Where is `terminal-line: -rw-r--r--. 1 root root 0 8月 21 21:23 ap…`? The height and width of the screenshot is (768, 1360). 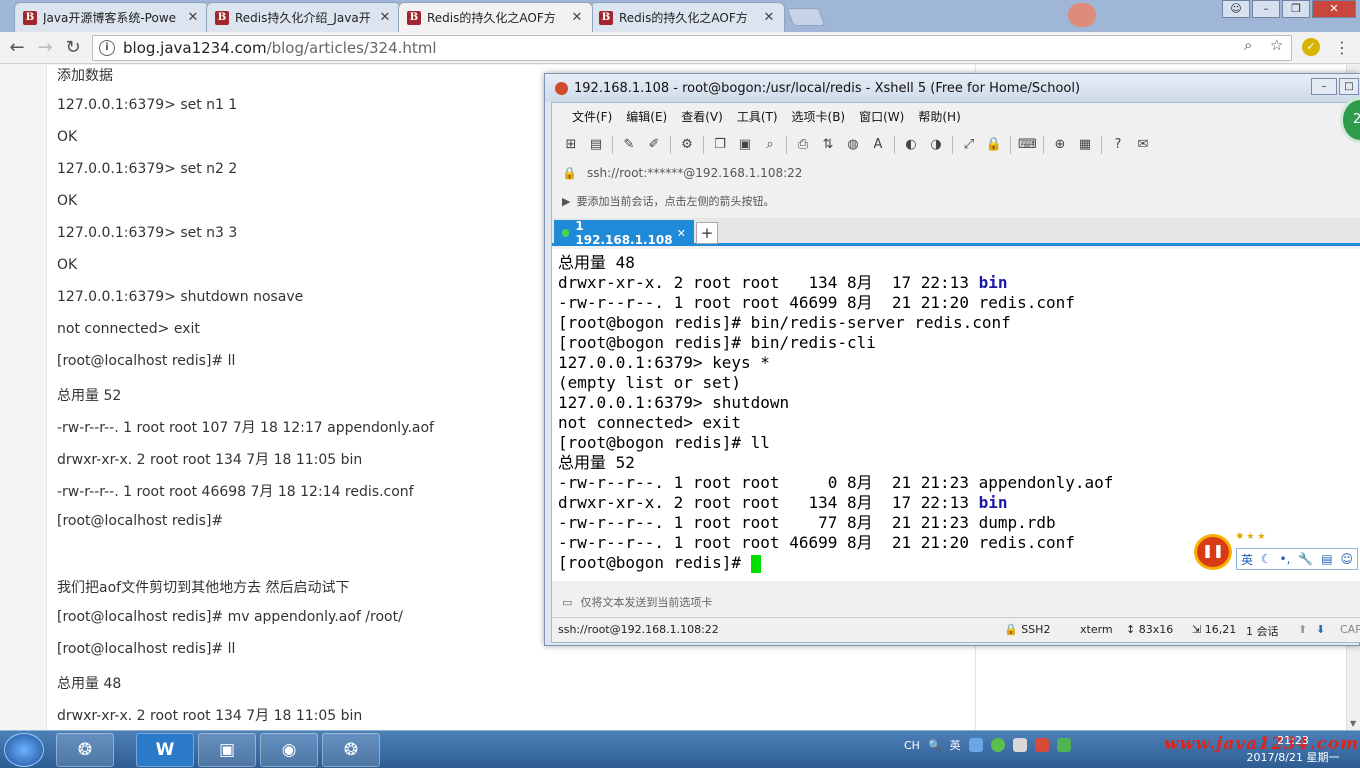 terminal-line: -rw-r--r--. 1 root root 0 8月 21 21:23 ap… is located at coordinates (959, 483).